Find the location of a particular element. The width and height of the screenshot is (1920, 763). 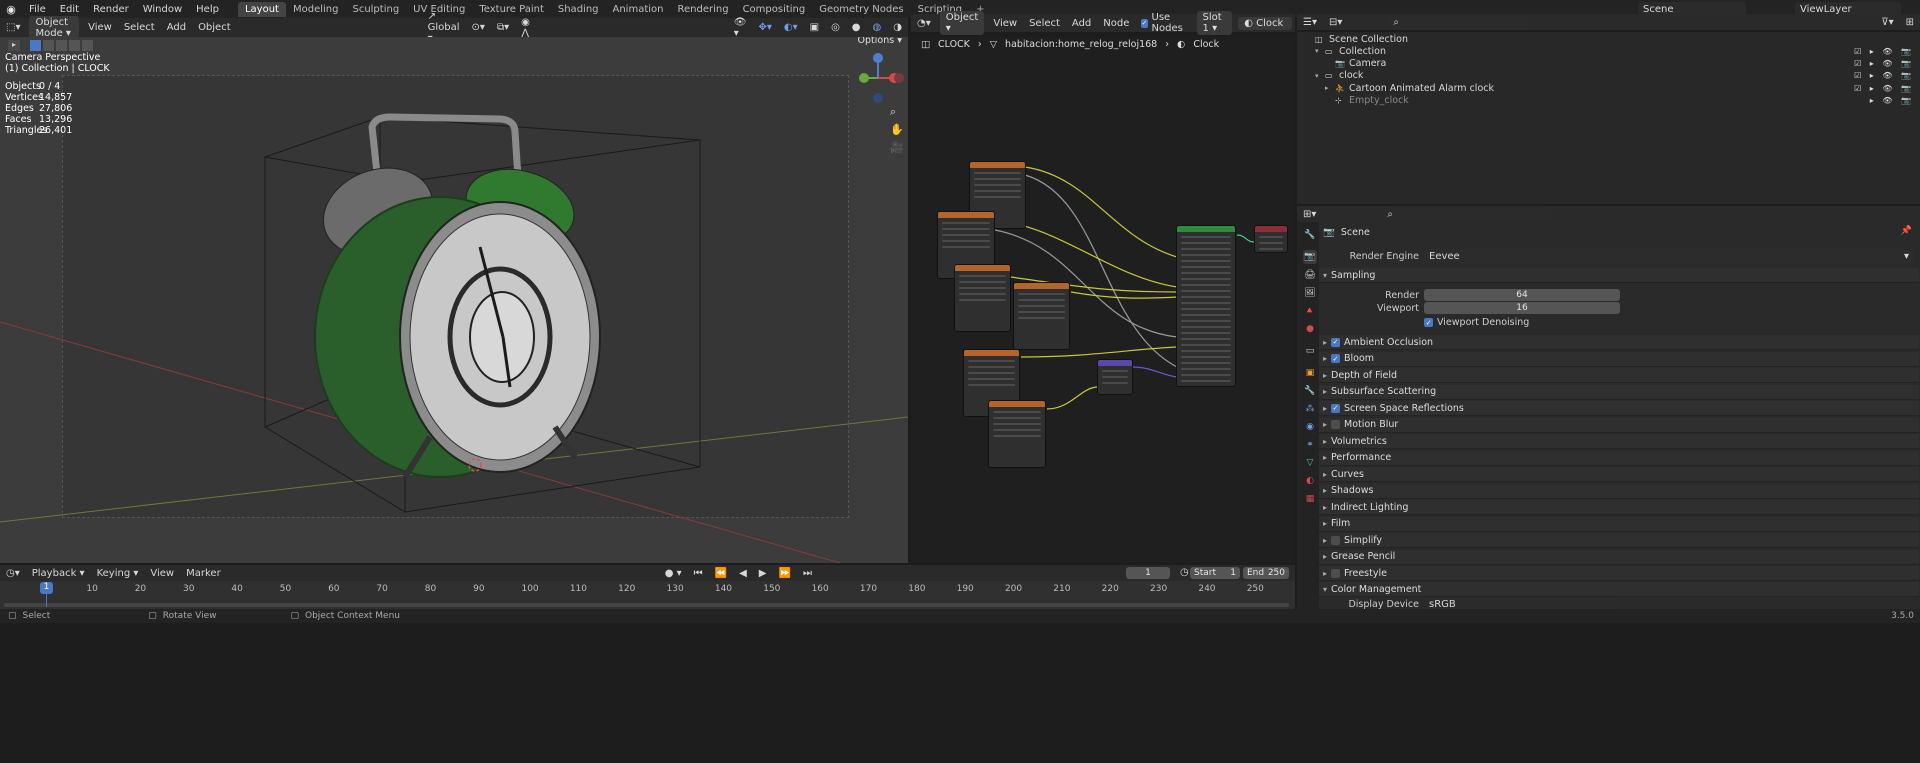

material-dropdown: ◐ Clock is located at coordinates (1265, 23).